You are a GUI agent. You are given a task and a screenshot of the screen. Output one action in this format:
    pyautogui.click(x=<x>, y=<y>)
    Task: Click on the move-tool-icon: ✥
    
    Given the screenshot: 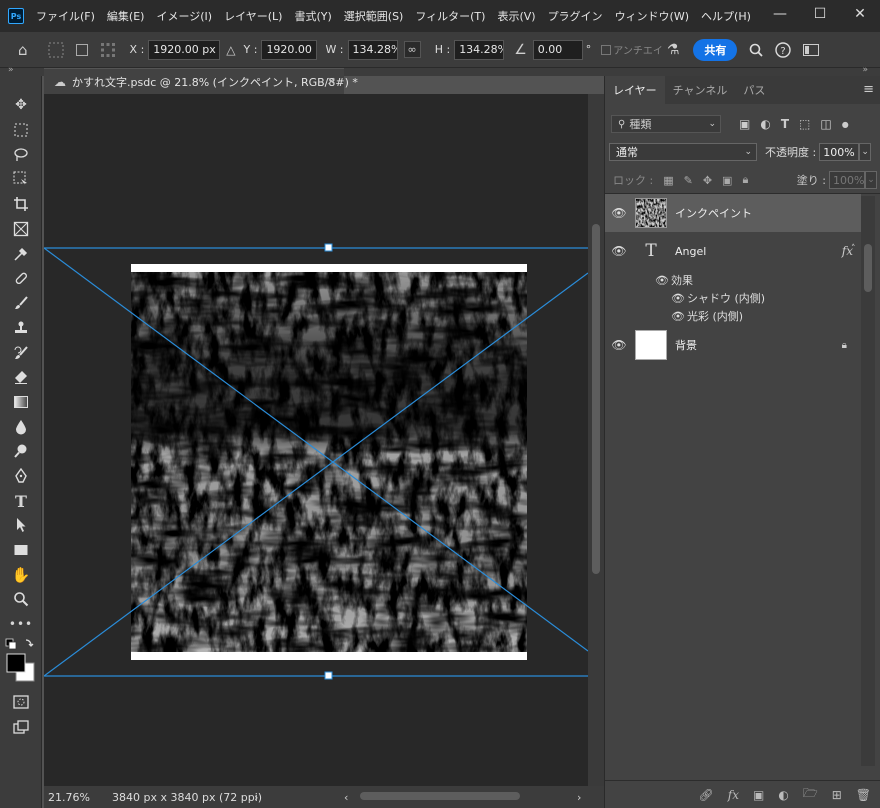 What is the action you would take?
    pyautogui.click(x=21, y=105)
    